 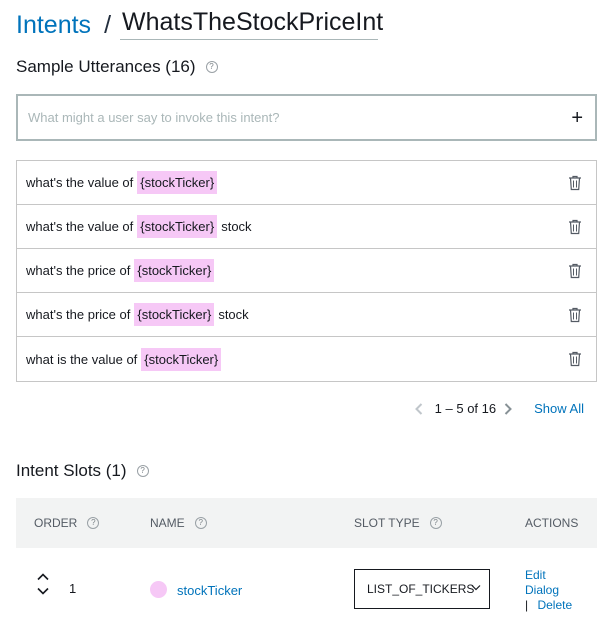 What do you see at coordinates (297, 226) in the screenshot?
I see `utterance-text: what's the value of {stockTicker} stock` at bounding box center [297, 226].